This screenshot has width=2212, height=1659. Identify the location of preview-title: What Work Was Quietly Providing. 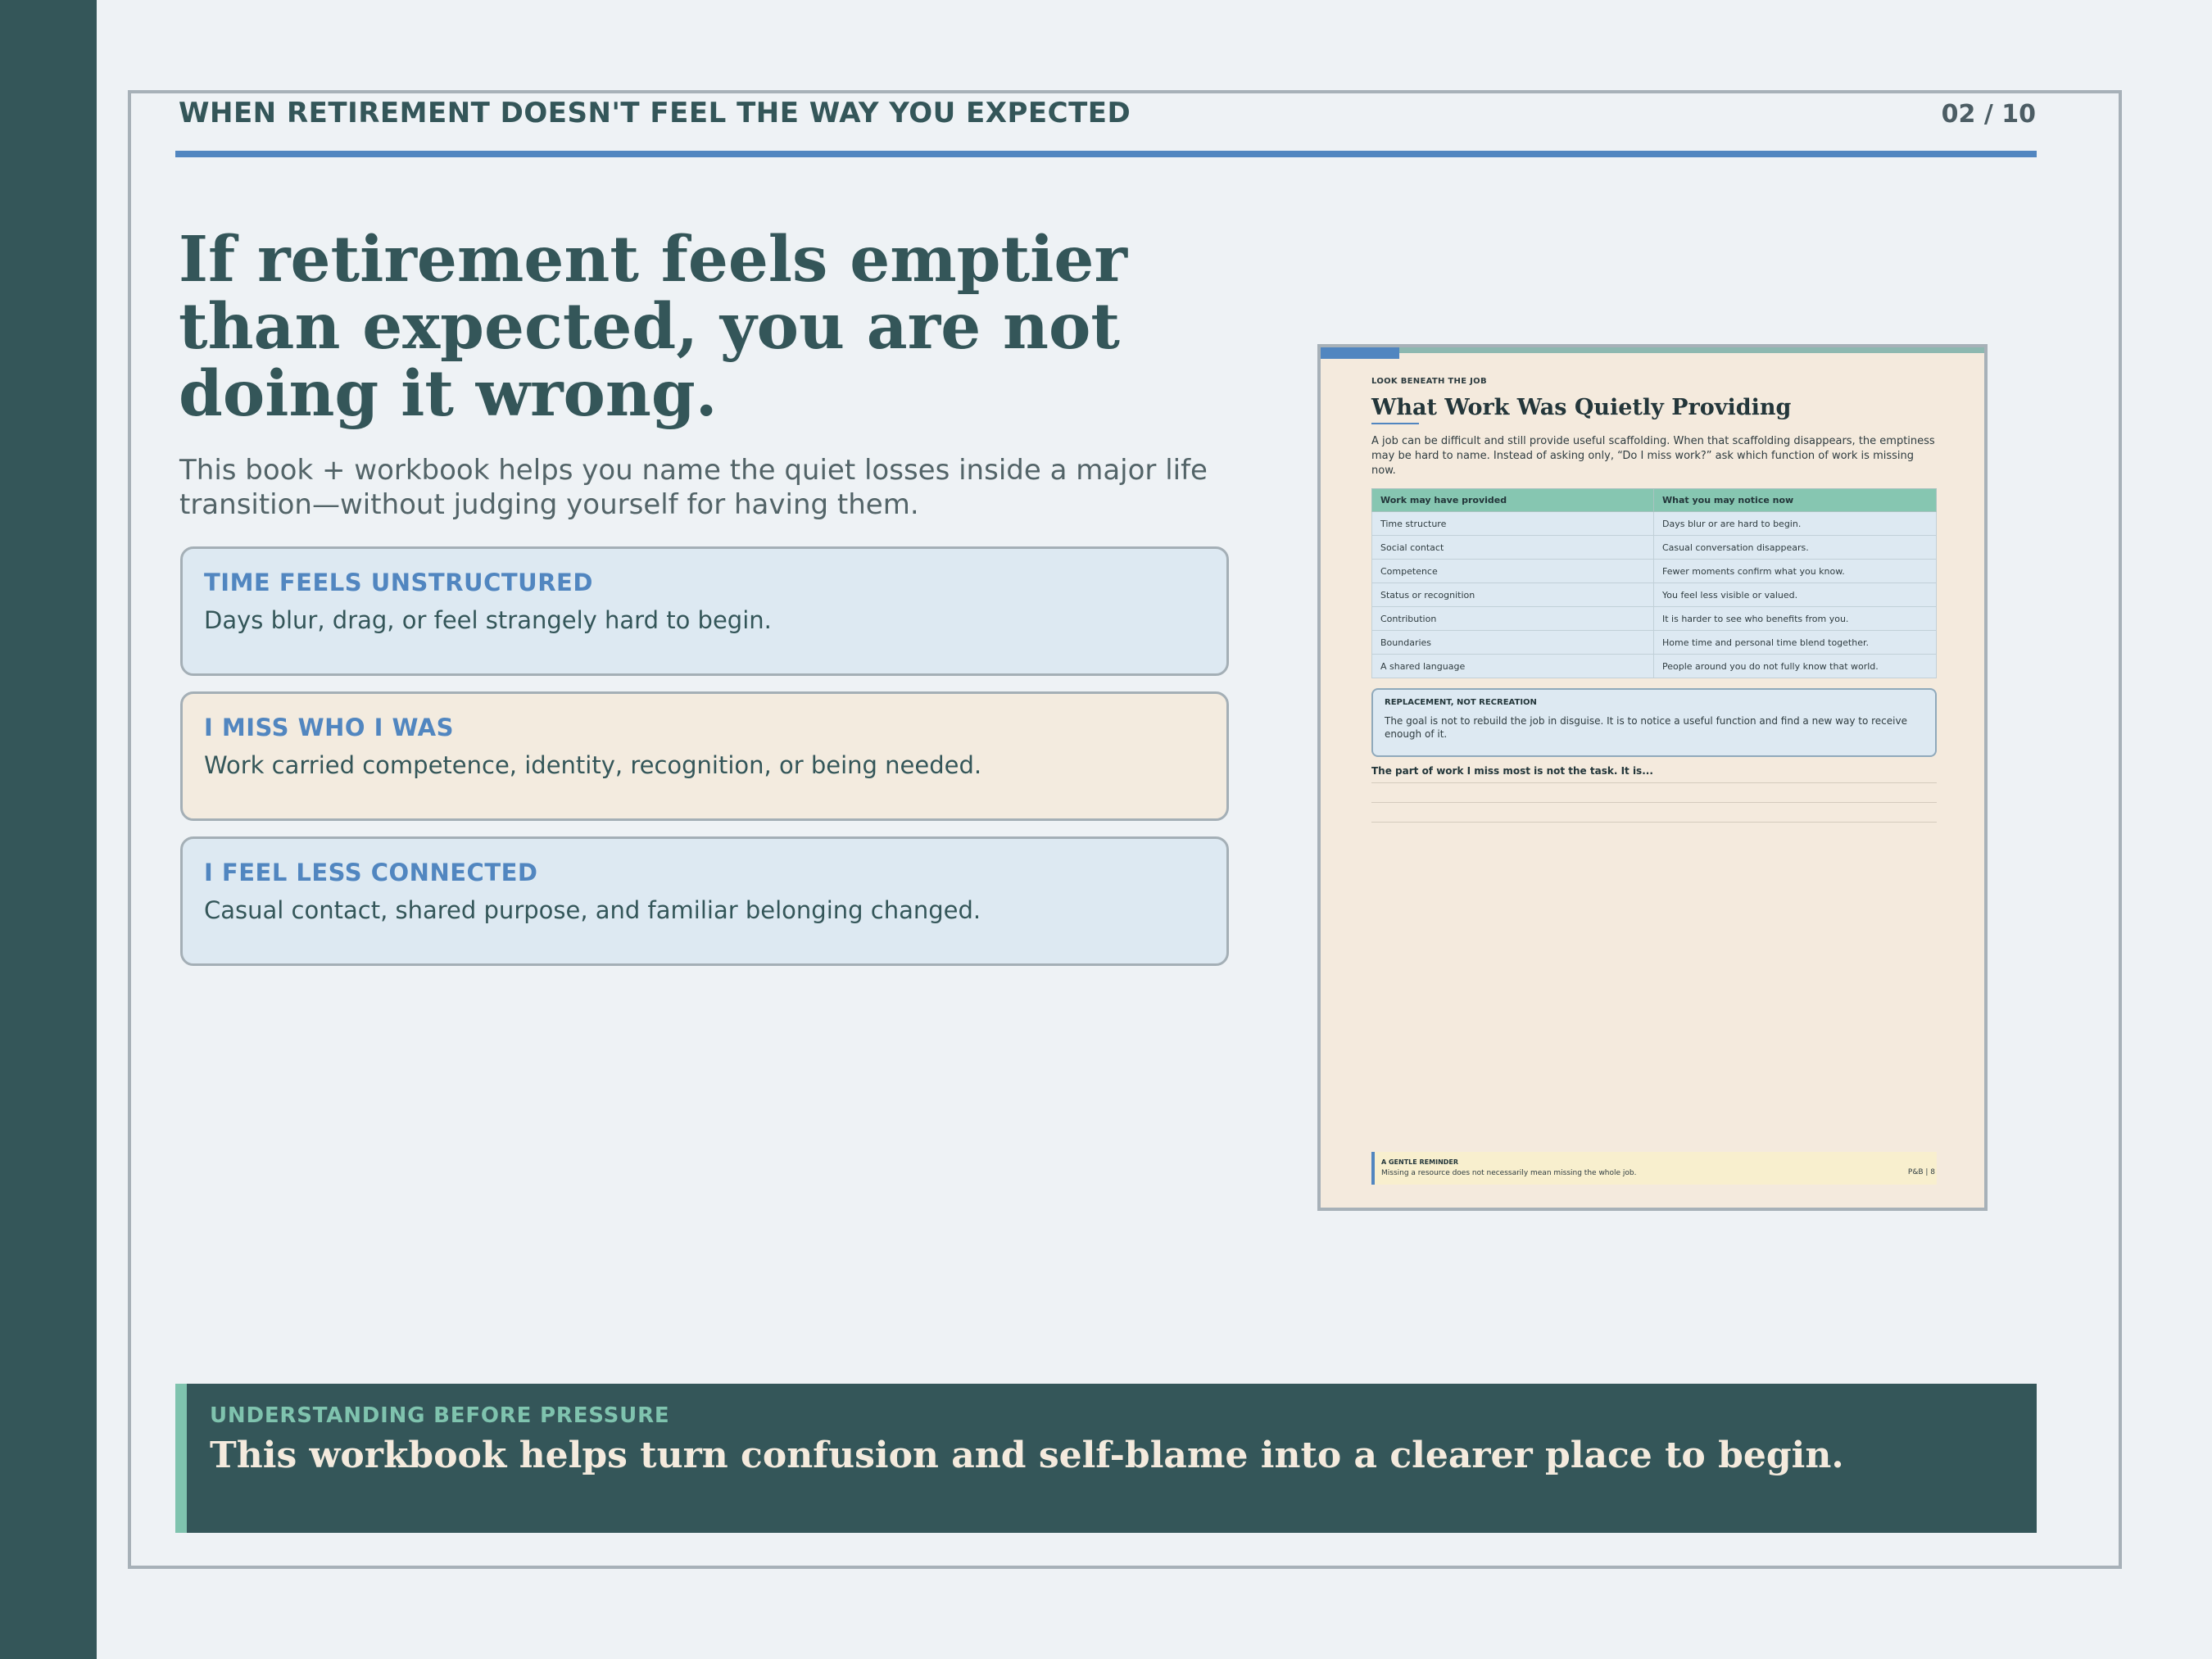
(1581, 407).